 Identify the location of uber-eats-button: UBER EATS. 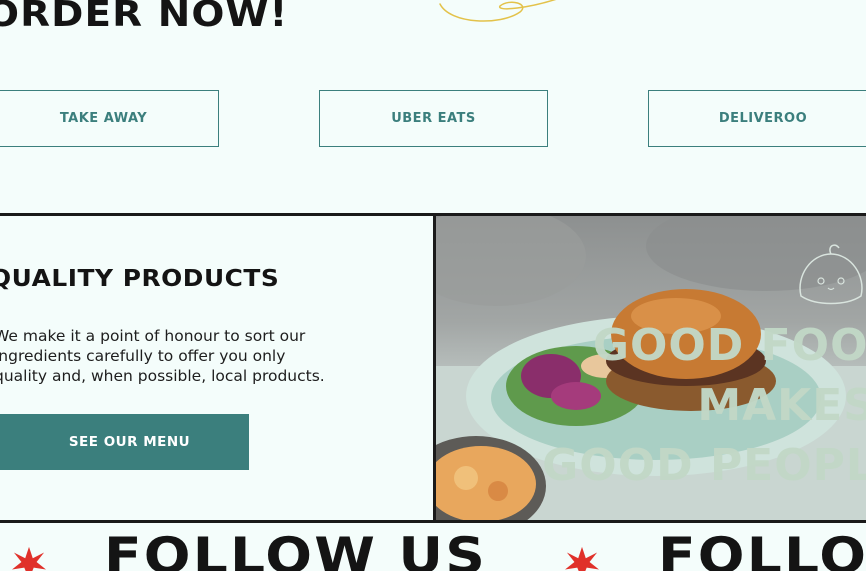
(433, 118).